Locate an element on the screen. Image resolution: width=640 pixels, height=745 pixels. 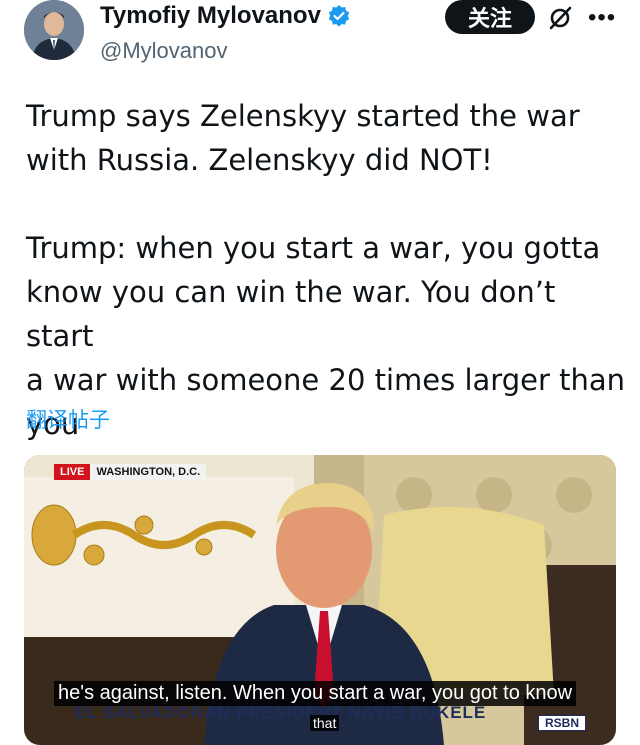
user-display-name: Tymofiy Mylovanov is located at coordinates (210, 16).